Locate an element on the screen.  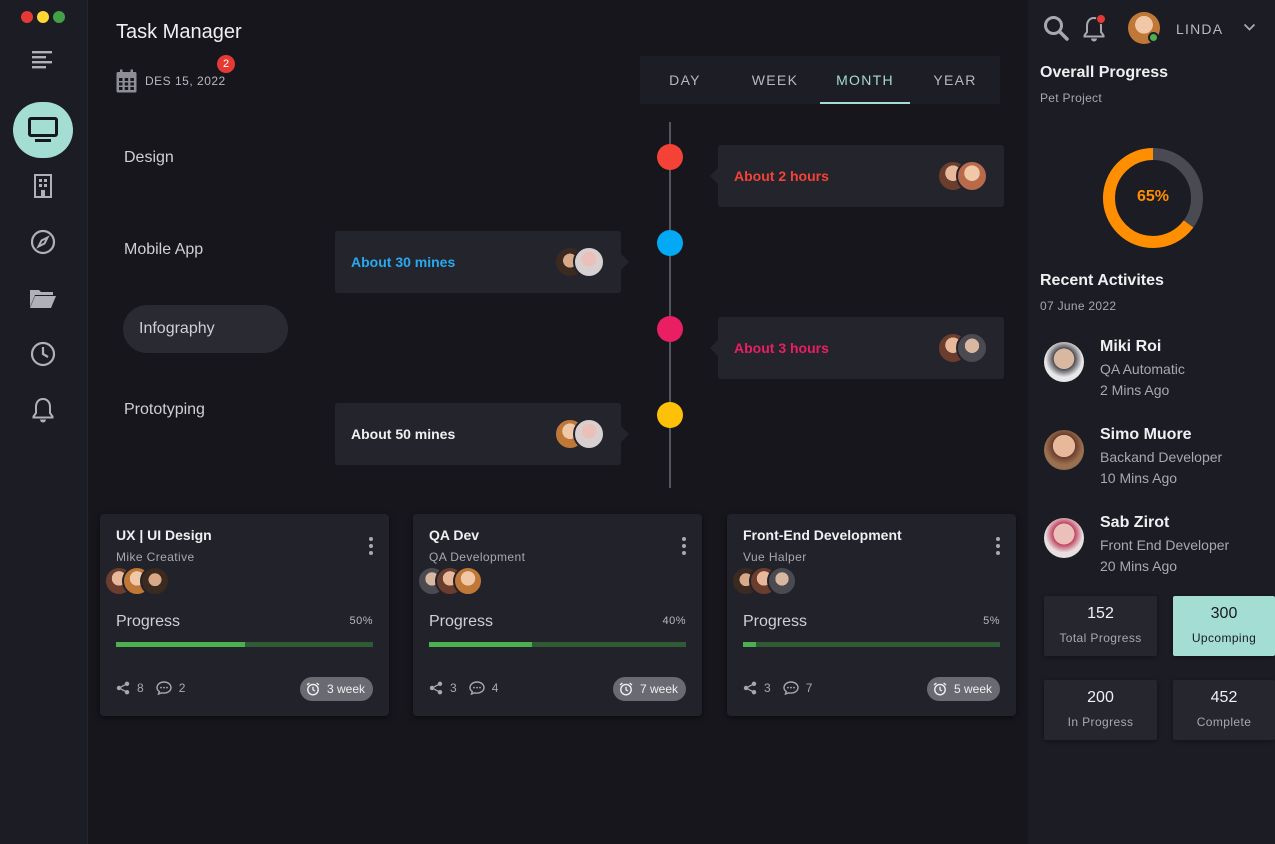
timeline-duration: About 3 hours is located at coordinates (781, 348).